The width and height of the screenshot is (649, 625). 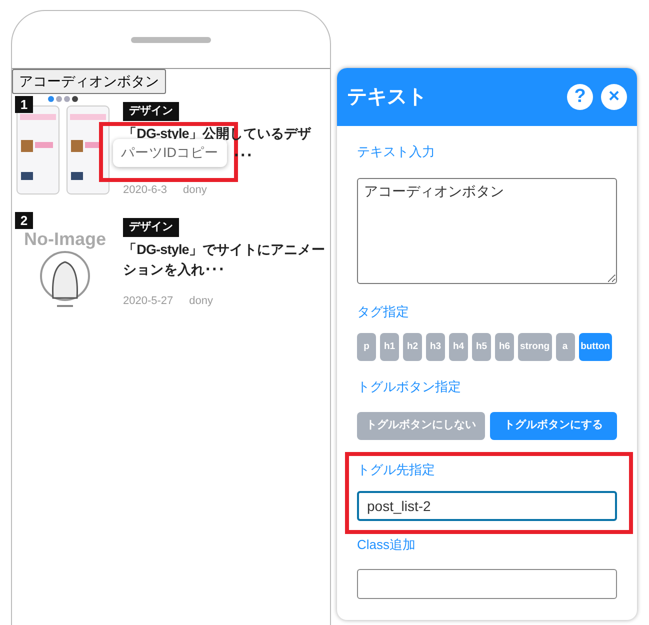 What do you see at coordinates (553, 426) in the screenshot?
I see `toggle-option-button: トグルボタンにする` at bounding box center [553, 426].